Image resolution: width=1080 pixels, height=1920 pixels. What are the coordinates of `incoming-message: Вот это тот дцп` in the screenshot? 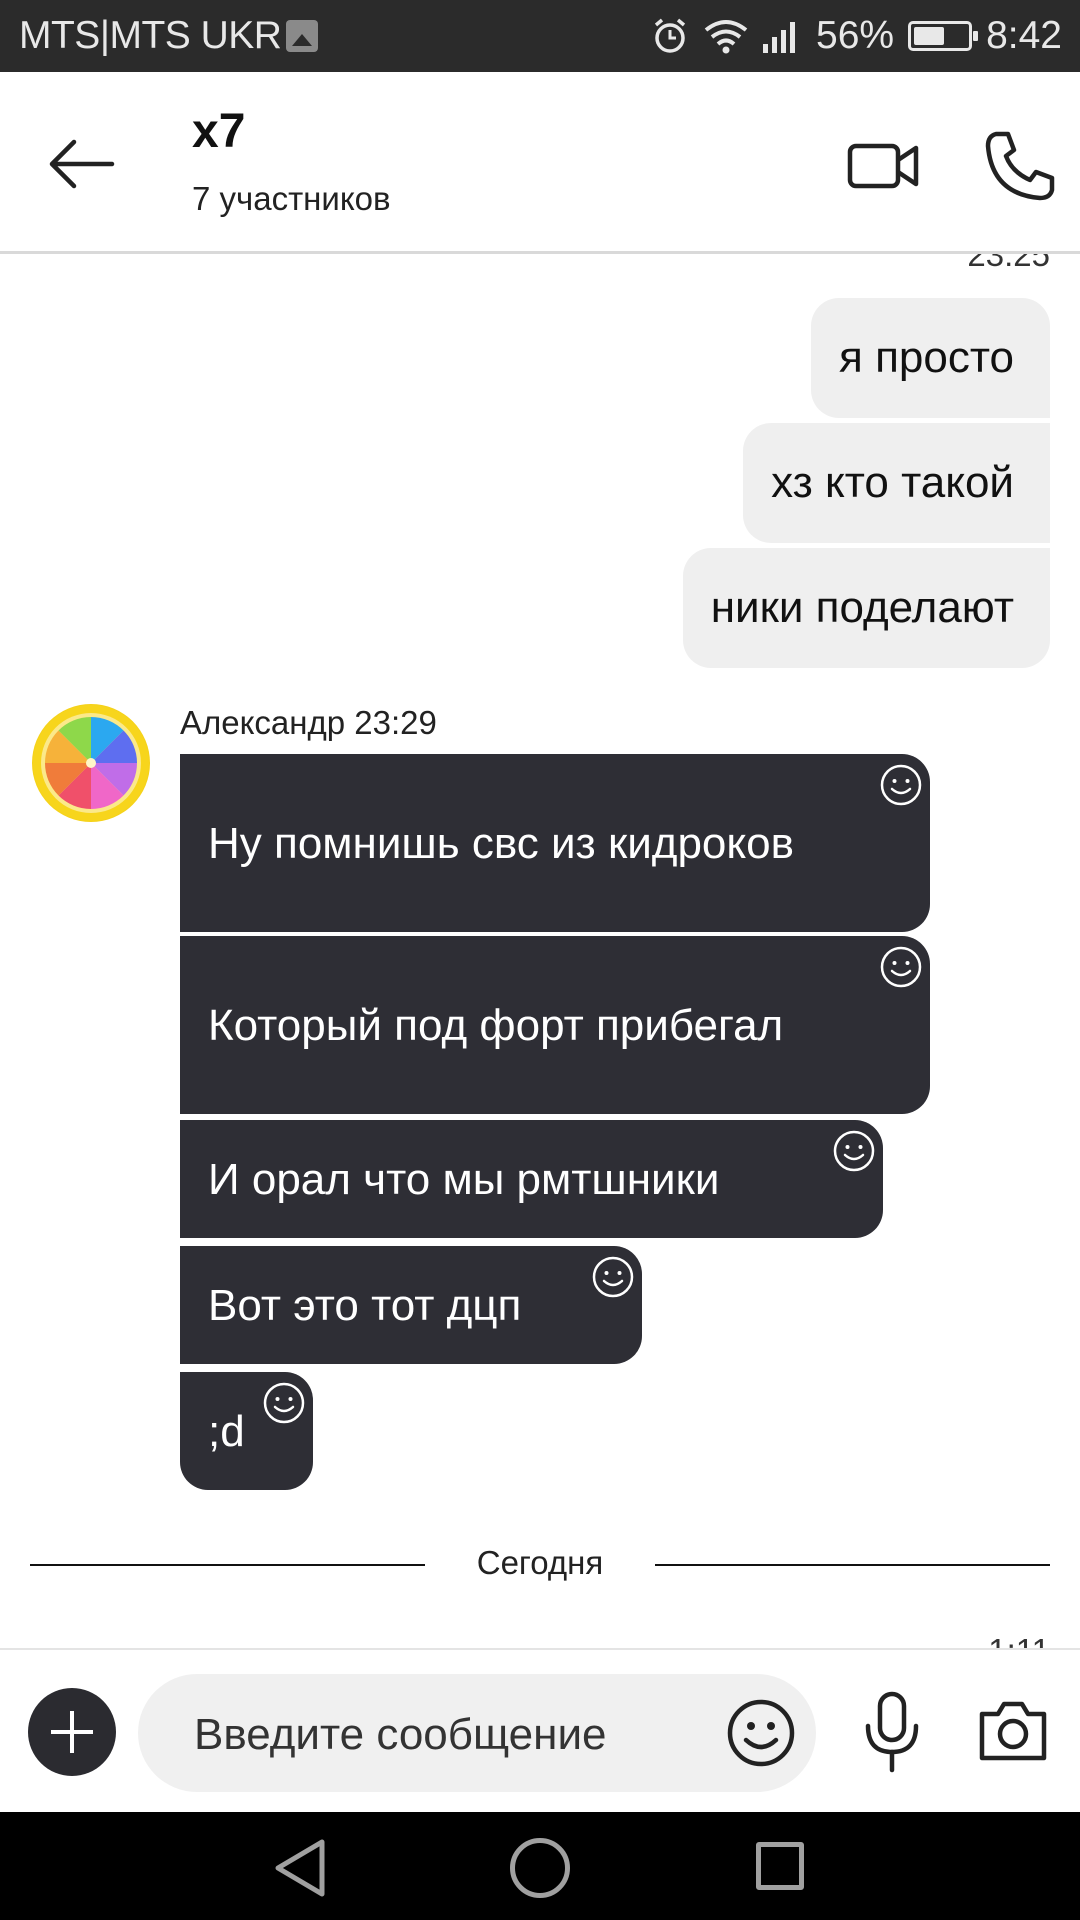 It's located at (411, 1305).